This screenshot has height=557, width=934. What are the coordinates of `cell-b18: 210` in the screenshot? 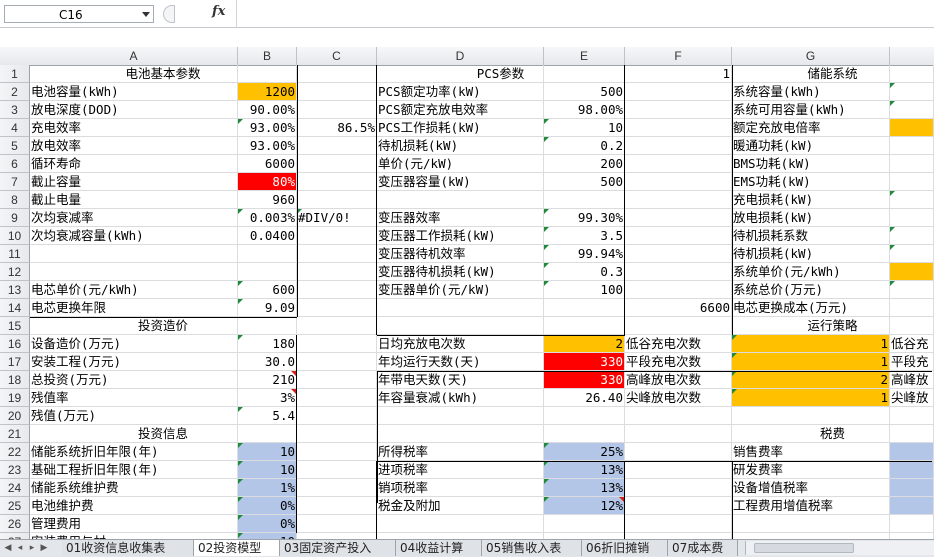 It's located at (267, 380).